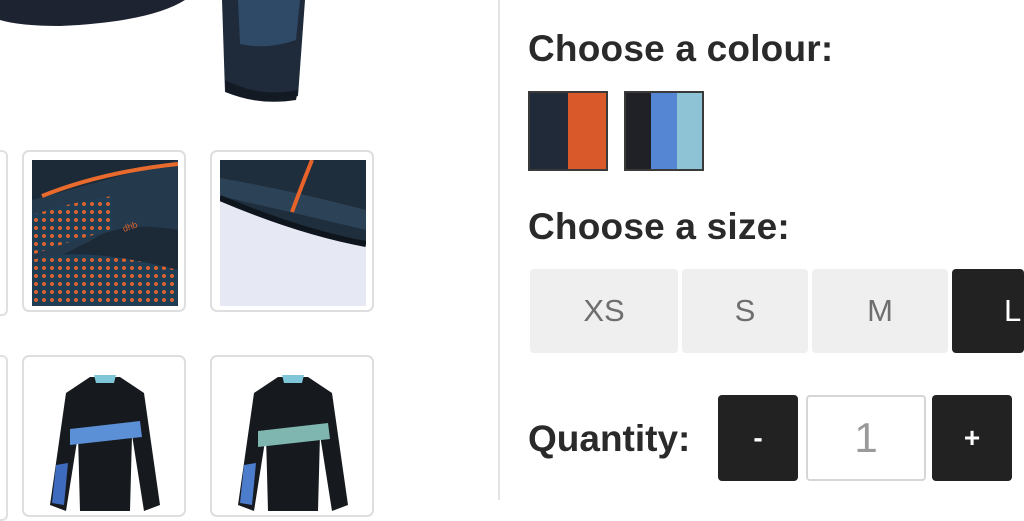  What do you see at coordinates (604, 311) in the screenshot?
I see `size-option-xs: XS` at bounding box center [604, 311].